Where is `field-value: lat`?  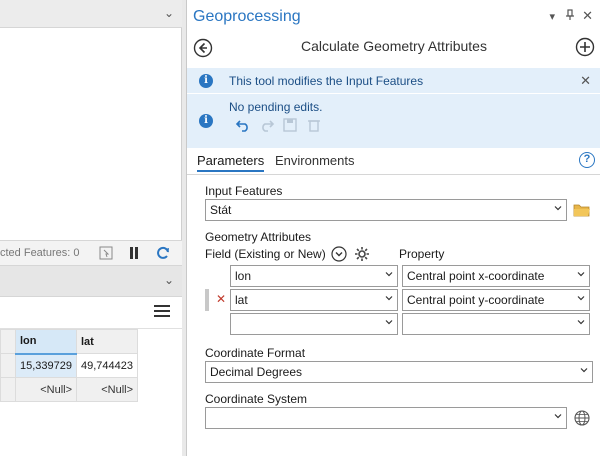
field-value: lat is located at coordinates (241, 300).